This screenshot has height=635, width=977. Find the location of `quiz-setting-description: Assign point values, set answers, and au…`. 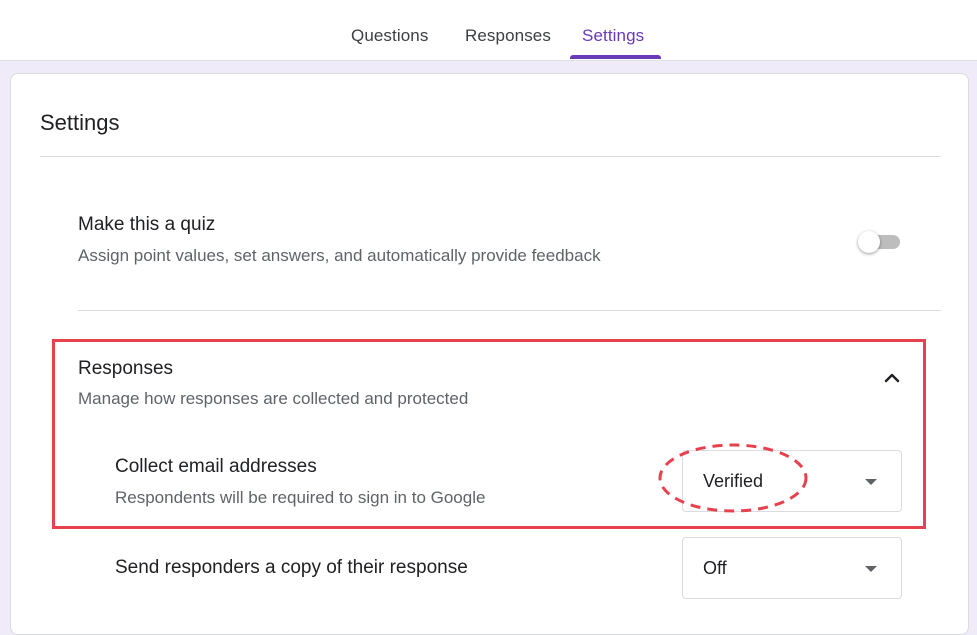

quiz-setting-description: Assign point values, set answers, and au… is located at coordinates (339, 255).